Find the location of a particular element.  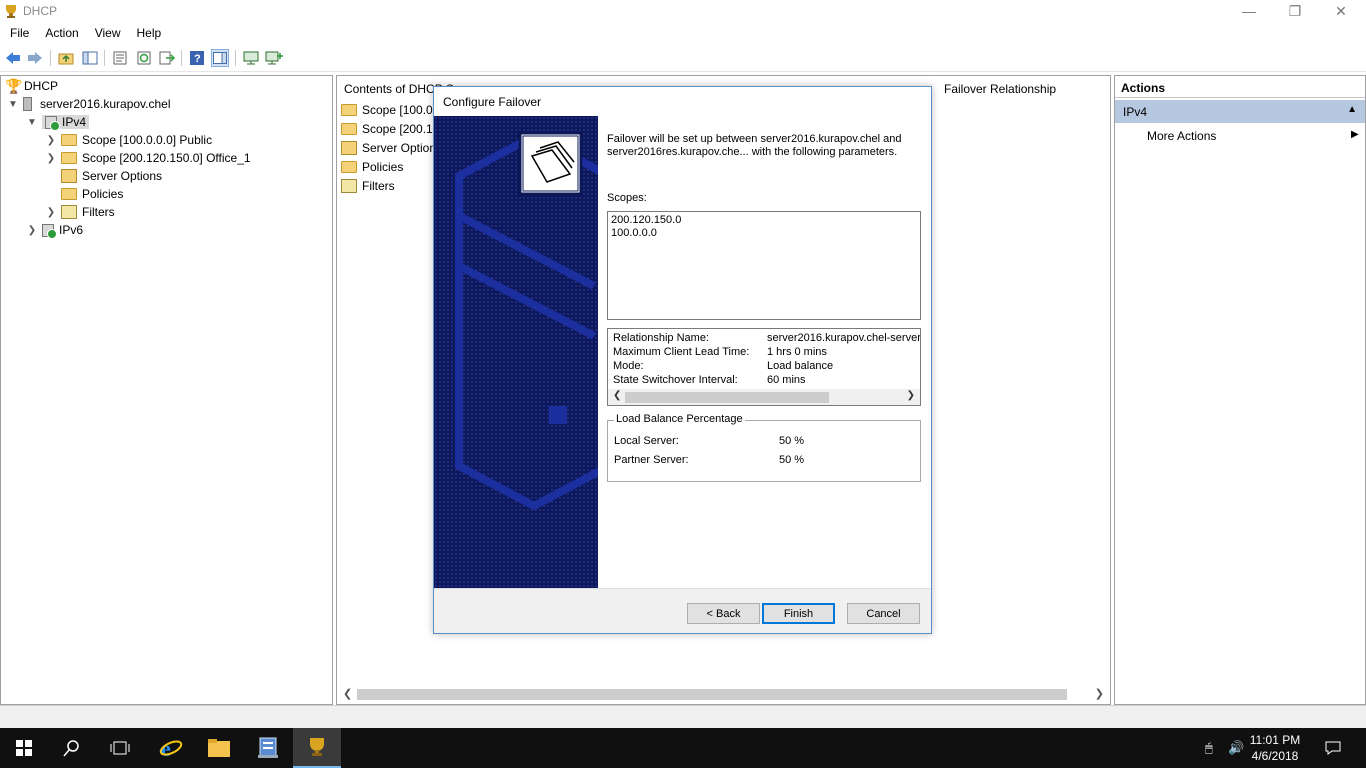

parameters-scrollbar: ❮ ❯ is located at coordinates (764, 397).